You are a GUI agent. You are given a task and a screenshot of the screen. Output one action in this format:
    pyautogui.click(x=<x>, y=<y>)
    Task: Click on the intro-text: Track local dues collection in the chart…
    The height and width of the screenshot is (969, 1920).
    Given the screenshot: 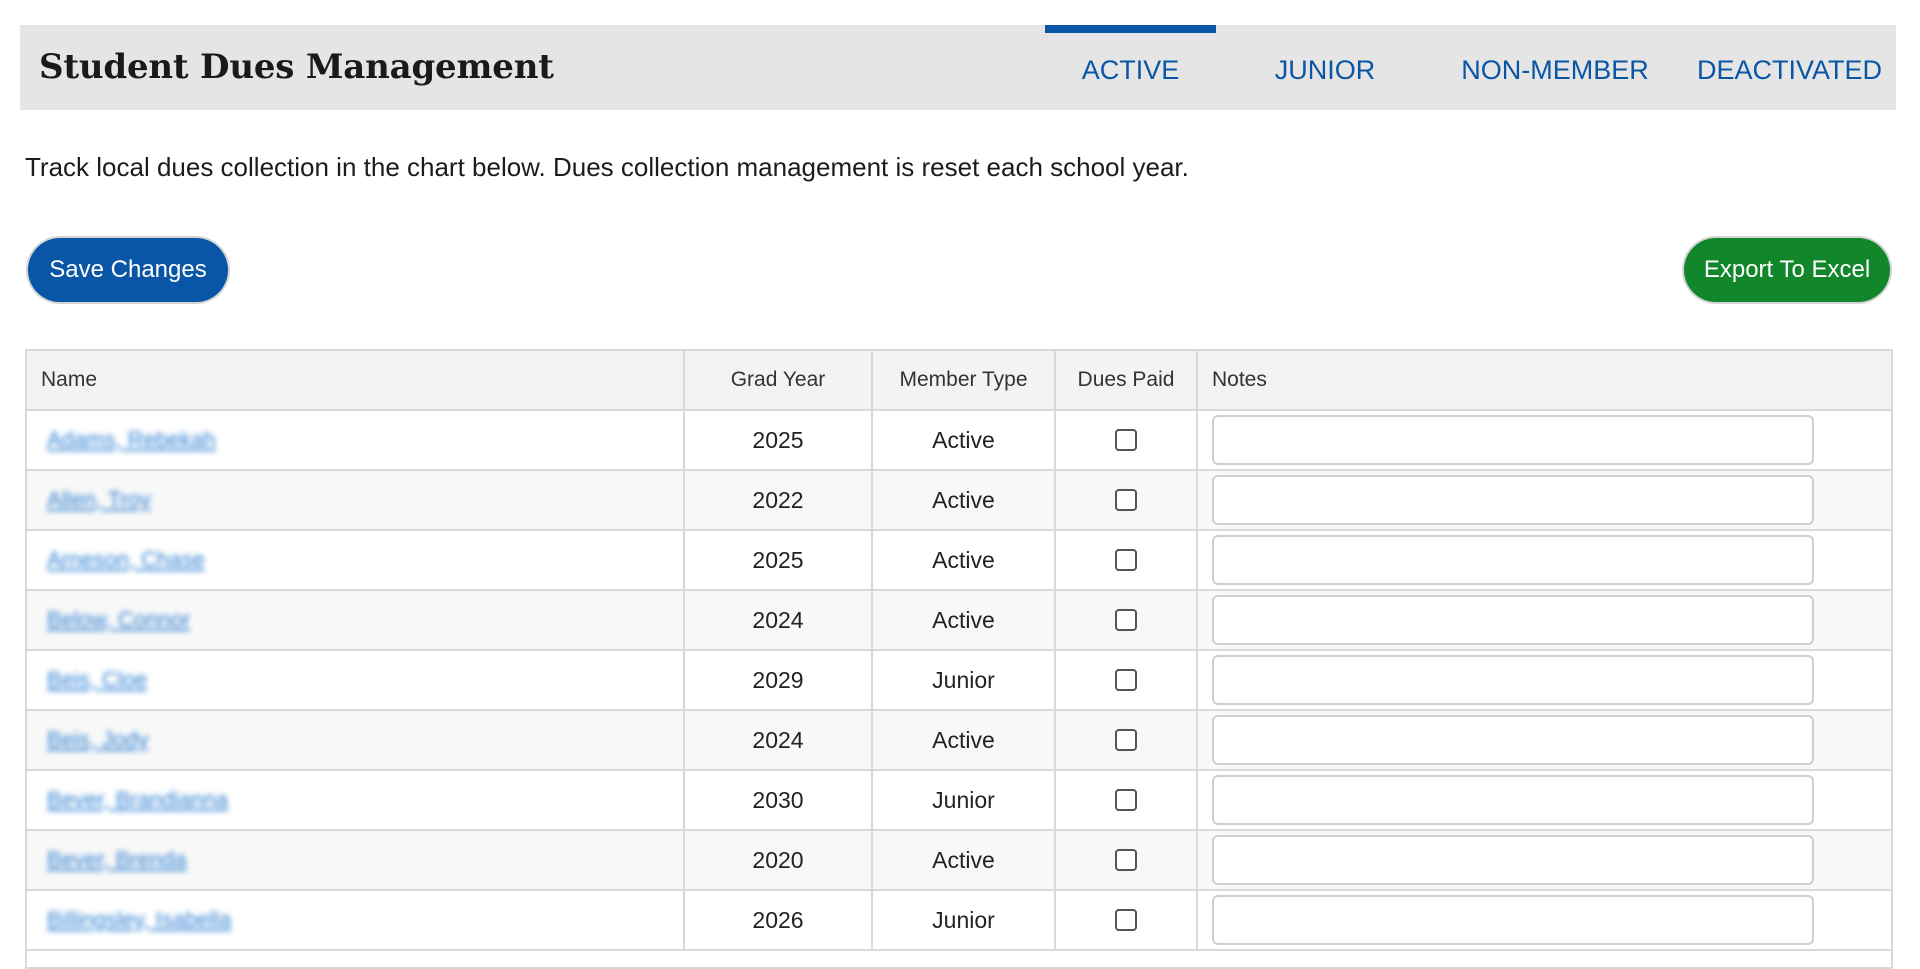 What is the action you would take?
    pyautogui.click(x=607, y=167)
    